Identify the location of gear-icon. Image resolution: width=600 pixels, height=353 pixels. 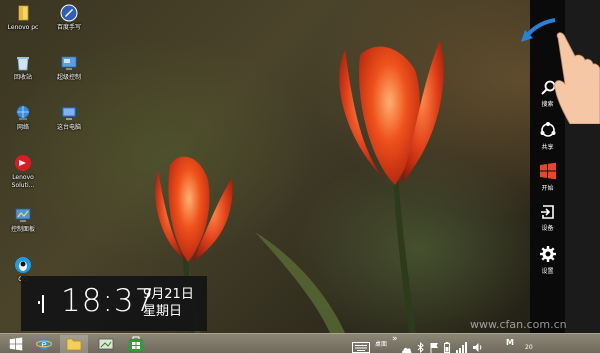
(547, 254).